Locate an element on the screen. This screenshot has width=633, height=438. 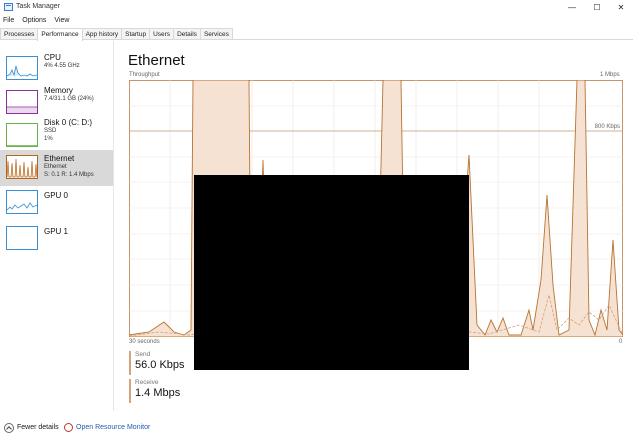
memory-thumbnail-graph is located at coordinates (22, 102).